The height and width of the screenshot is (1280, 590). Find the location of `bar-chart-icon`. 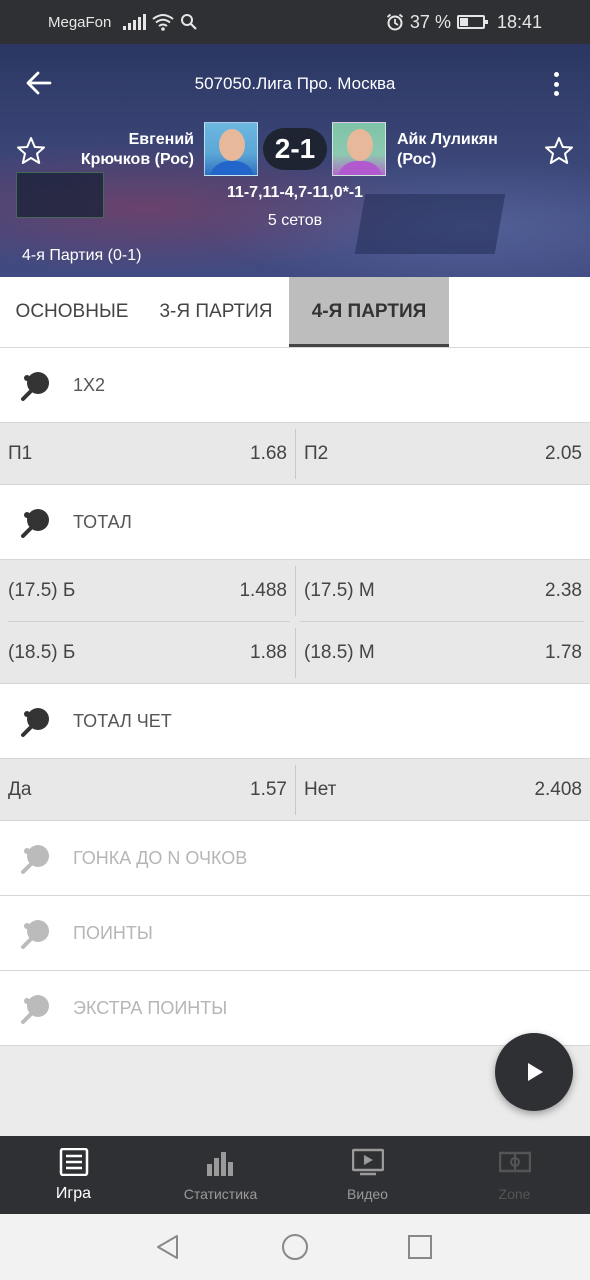

bar-chart-icon is located at coordinates (220, 1164).